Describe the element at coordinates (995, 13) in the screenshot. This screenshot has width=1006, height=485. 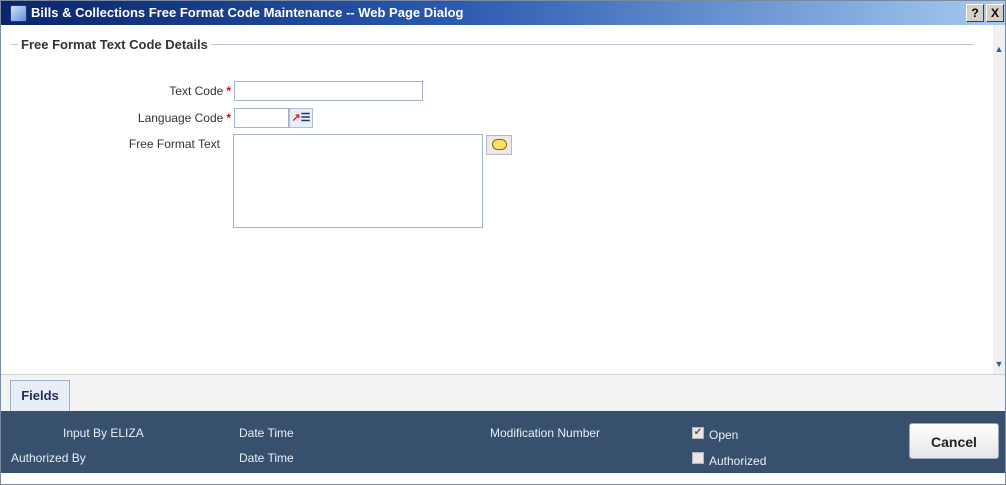
I see `close-button: X` at that location.